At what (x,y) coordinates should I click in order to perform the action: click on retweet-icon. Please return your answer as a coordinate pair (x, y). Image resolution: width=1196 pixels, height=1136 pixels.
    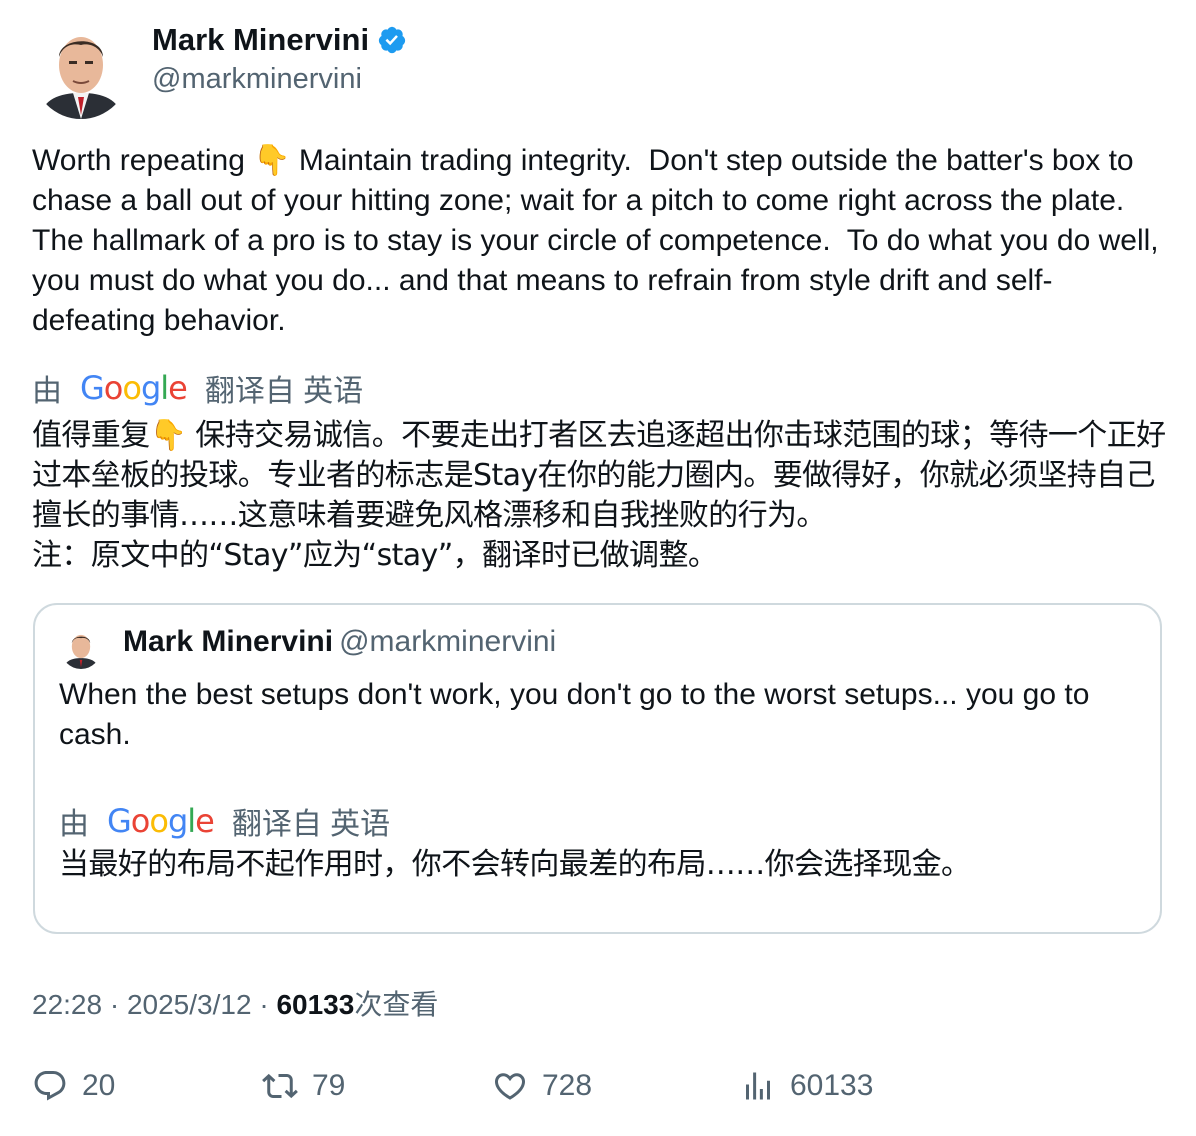
    Looking at the image, I should click on (280, 1086).